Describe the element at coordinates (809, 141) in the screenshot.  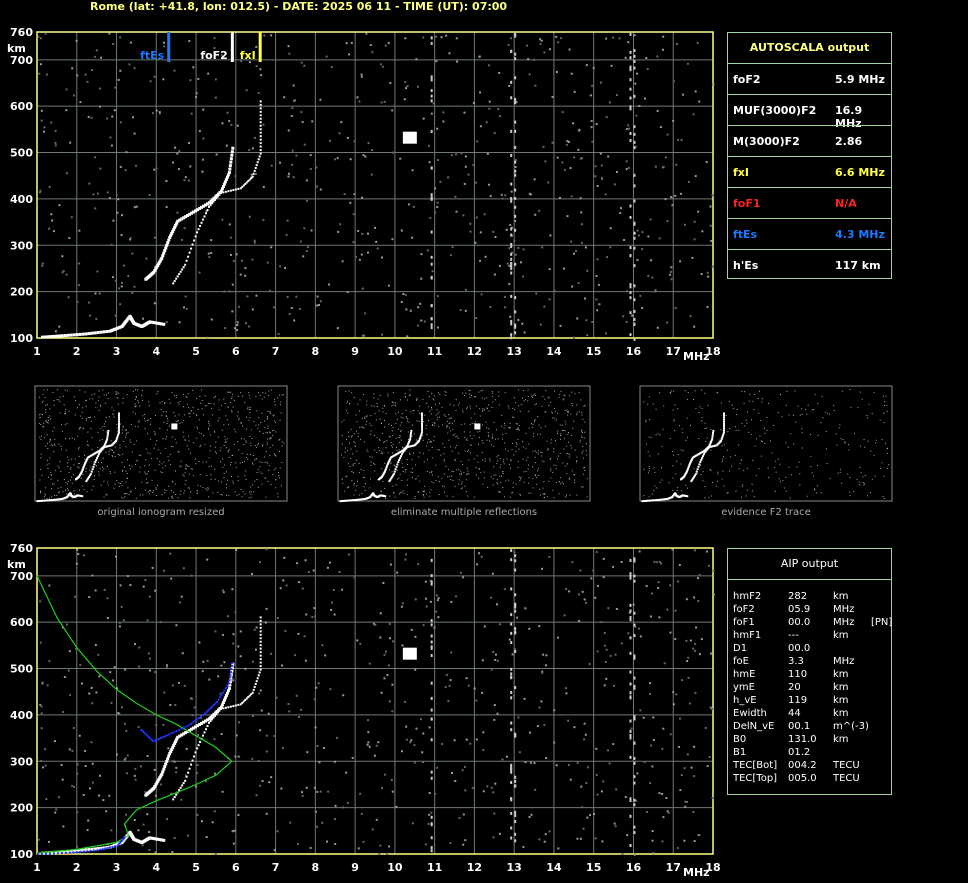
I see `autoscala-row: M(3000)F2 2.86` at that location.